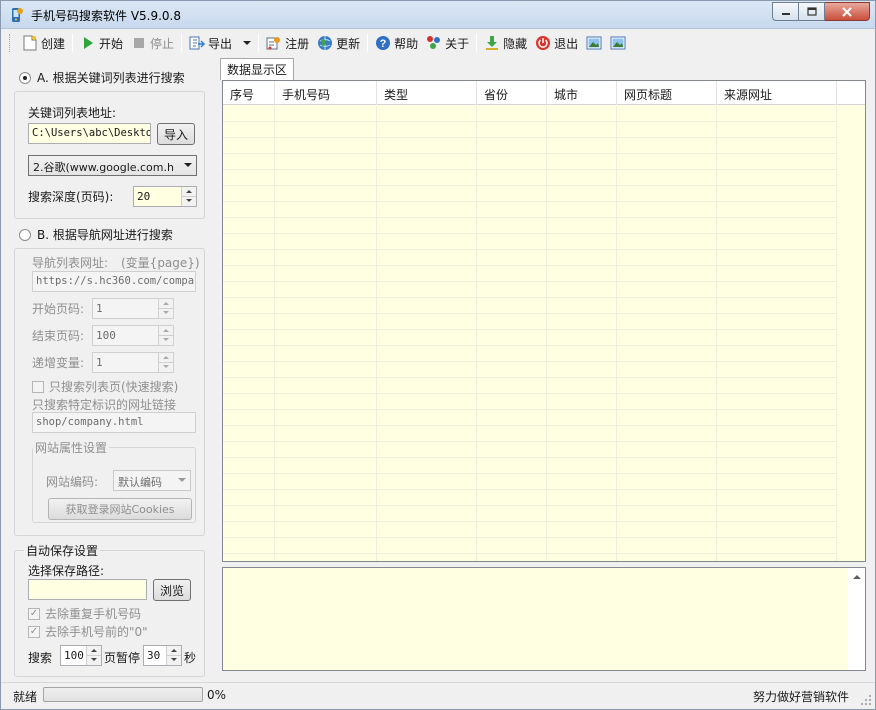  I want to click on minimize-icon, so click(785, 13).